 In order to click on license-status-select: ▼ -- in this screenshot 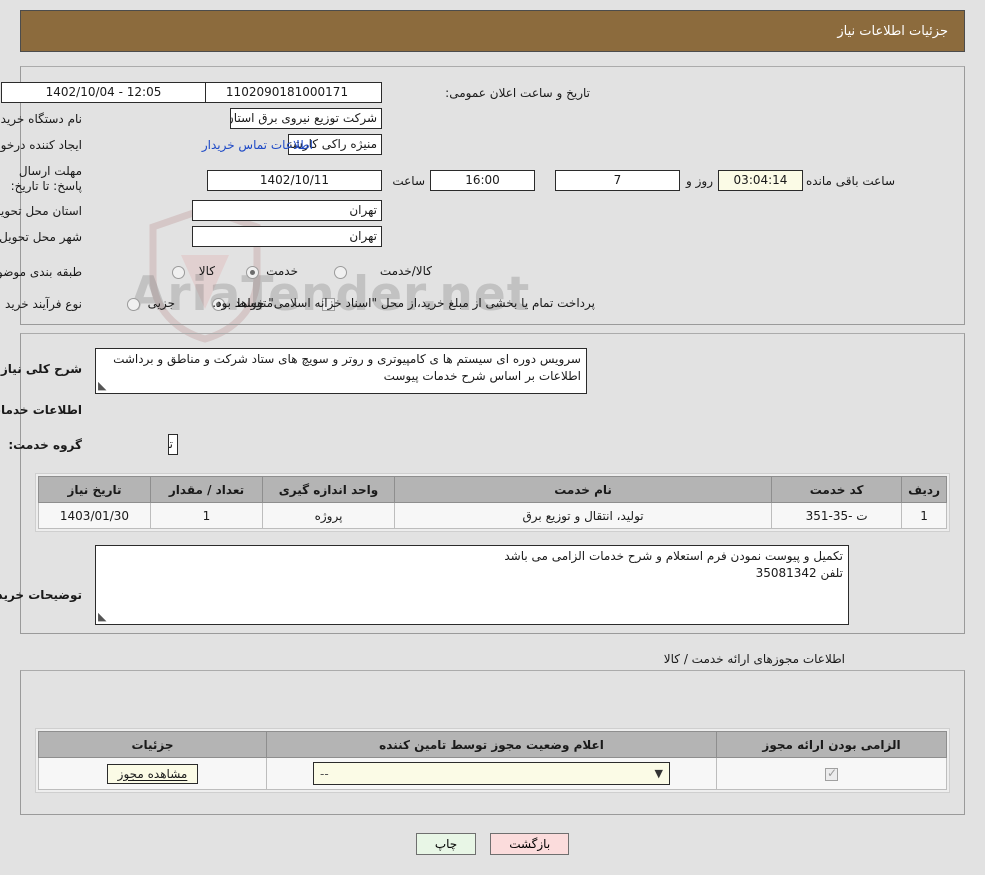, I will do `click(491, 773)`.